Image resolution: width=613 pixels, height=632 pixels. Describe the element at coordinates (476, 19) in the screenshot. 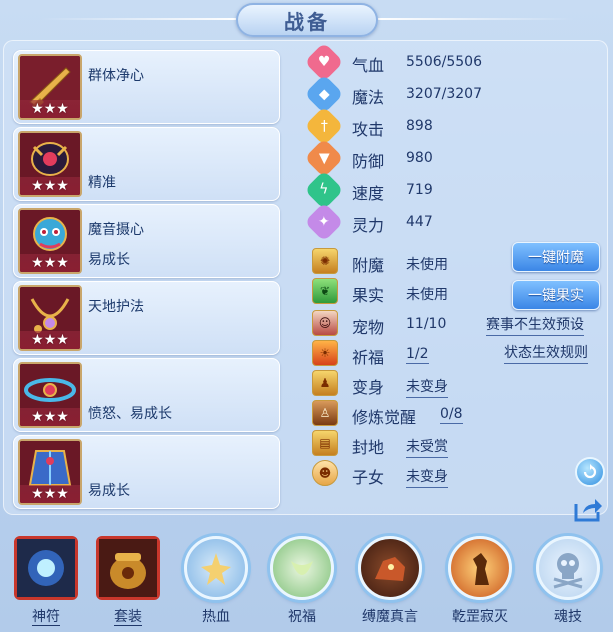

I see `title-ornament-right` at that location.